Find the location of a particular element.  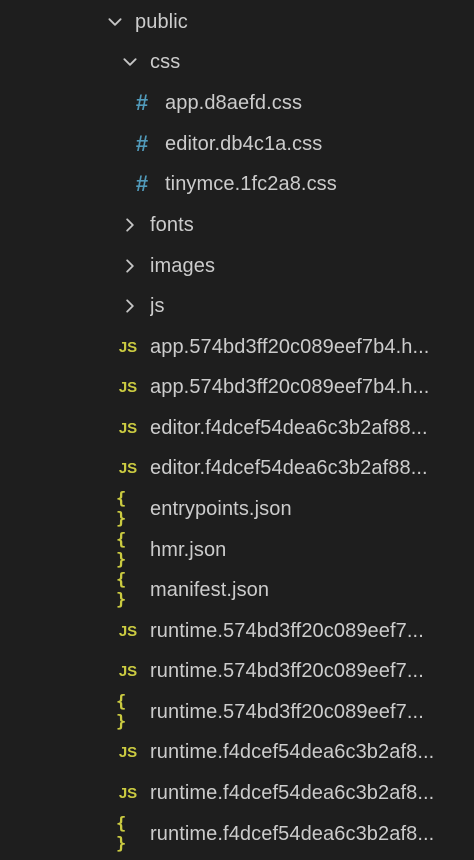

folder-label: js is located at coordinates (157, 305).